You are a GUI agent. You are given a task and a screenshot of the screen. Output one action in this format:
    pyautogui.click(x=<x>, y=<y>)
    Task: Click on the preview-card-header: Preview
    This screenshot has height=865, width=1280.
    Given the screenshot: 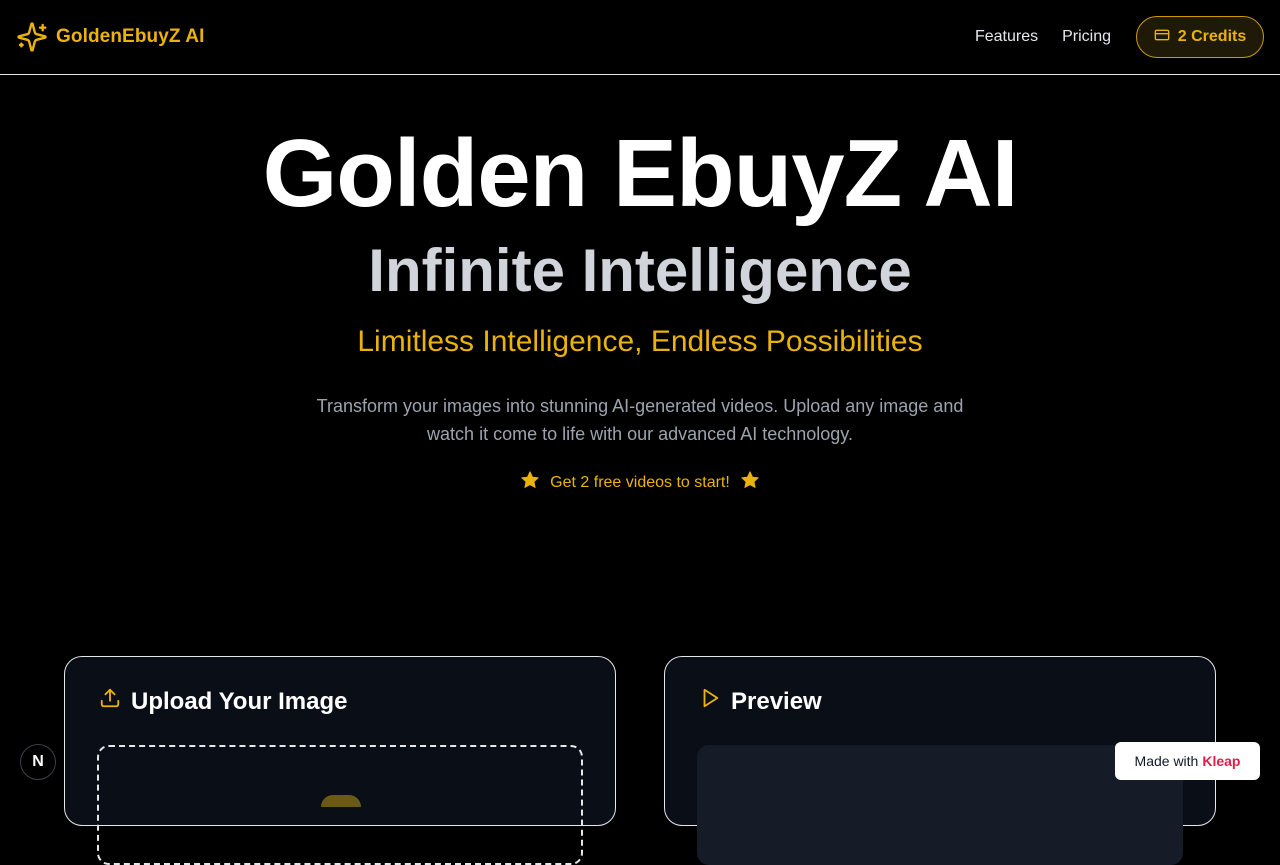 What is the action you would take?
    pyautogui.click(x=760, y=701)
    